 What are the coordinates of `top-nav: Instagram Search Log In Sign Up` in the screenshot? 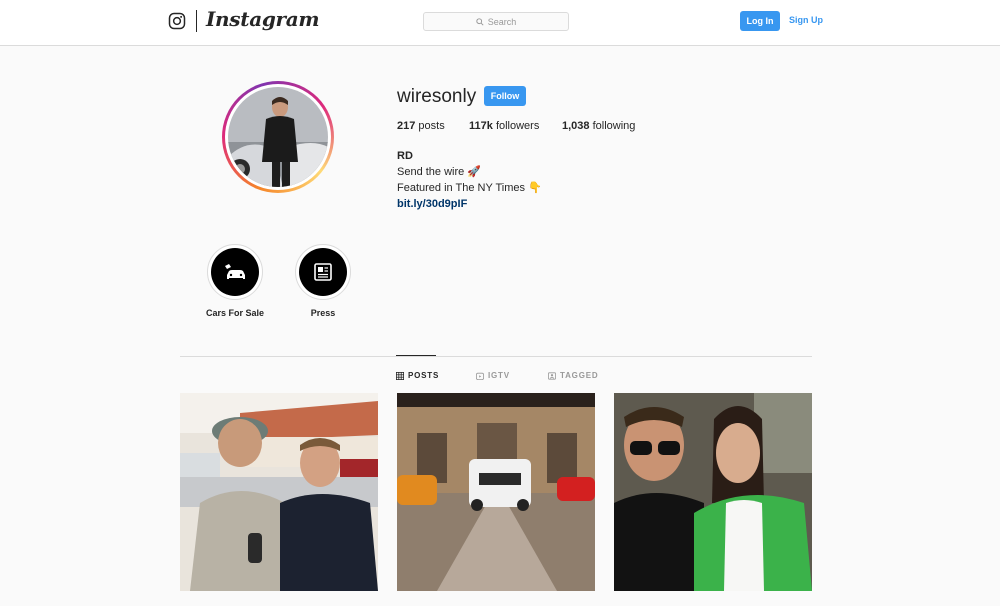 It's located at (500, 23).